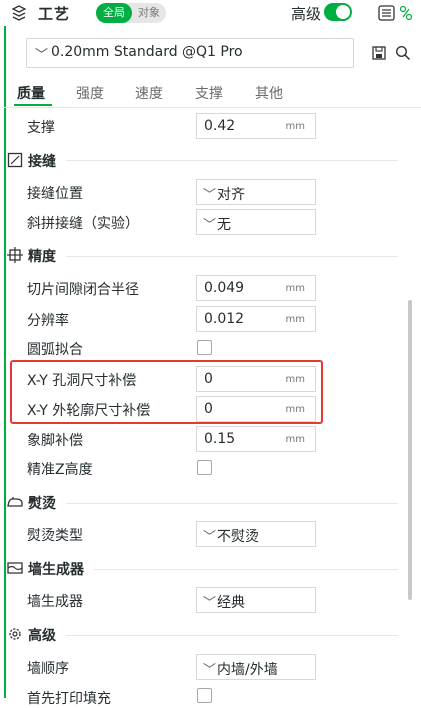 This screenshot has width=421, height=708. What do you see at coordinates (149, 93) in the screenshot?
I see `tab-speed: 速度` at bounding box center [149, 93].